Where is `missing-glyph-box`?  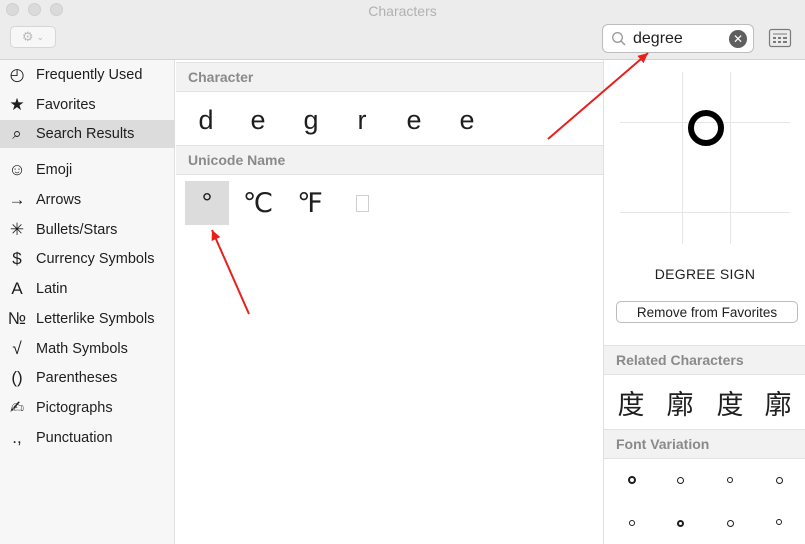
missing-glyph-box is located at coordinates (362, 203).